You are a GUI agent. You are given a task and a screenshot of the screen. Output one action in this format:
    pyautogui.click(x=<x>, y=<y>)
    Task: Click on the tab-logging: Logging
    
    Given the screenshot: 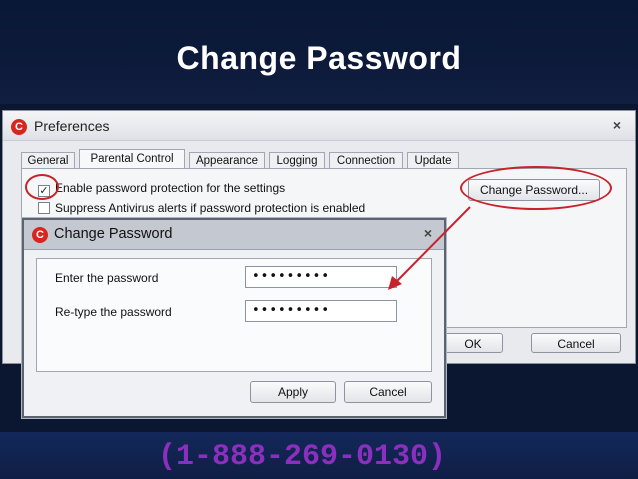 What is the action you would take?
    pyautogui.click(x=297, y=160)
    